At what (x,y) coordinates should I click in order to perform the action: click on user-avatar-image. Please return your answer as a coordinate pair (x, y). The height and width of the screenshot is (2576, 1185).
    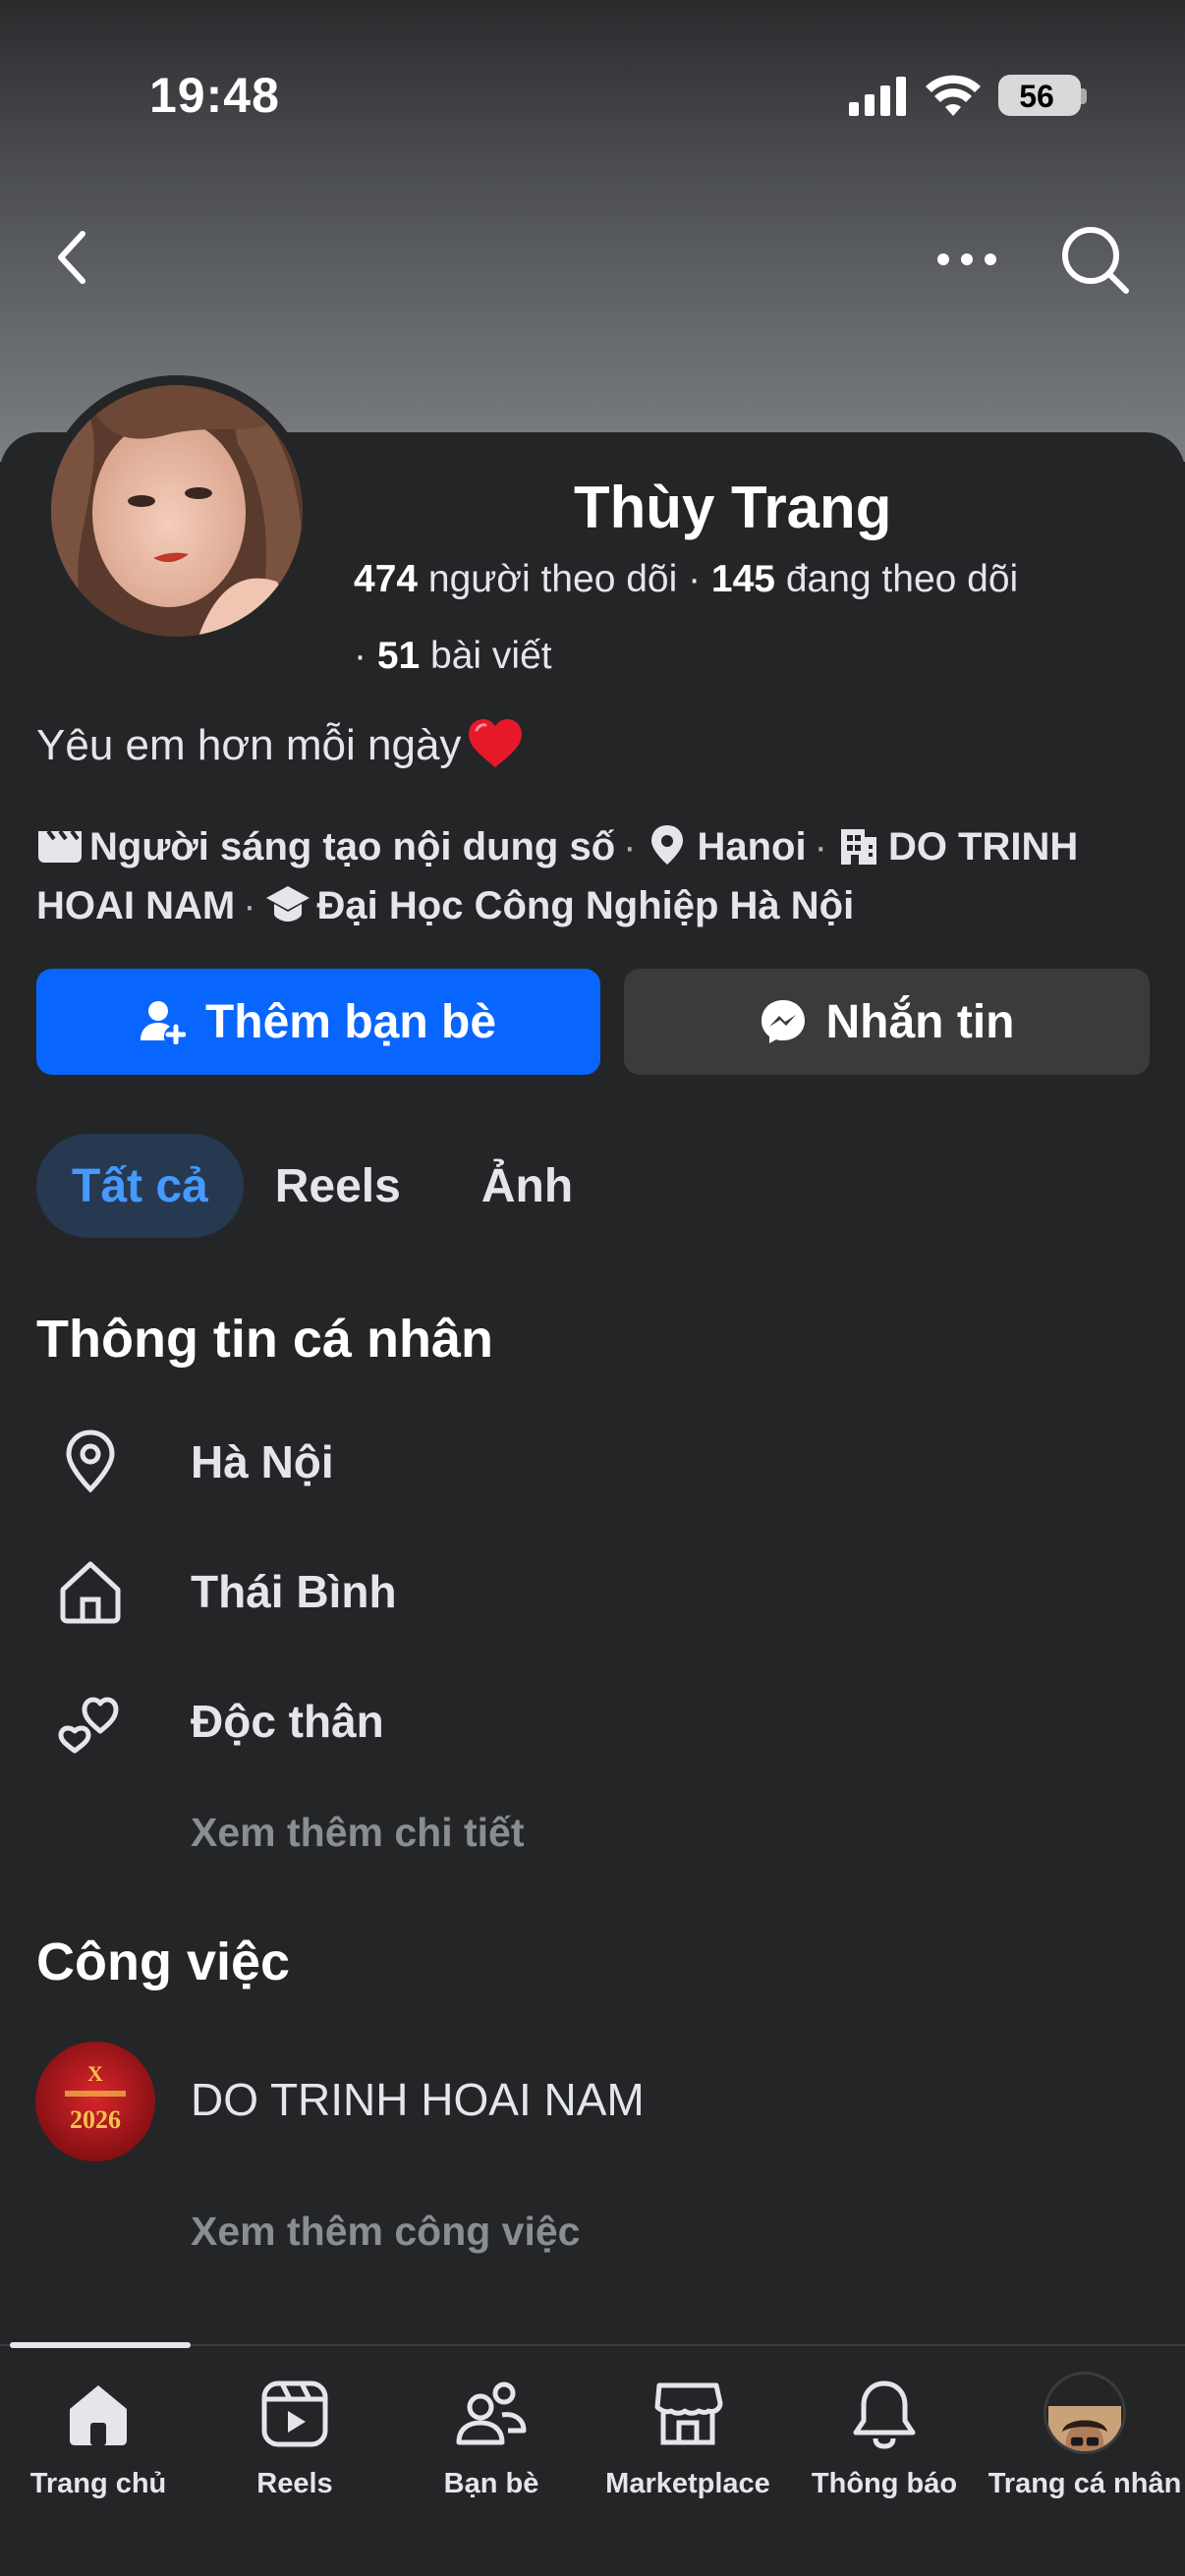
    Looking at the image, I should click on (1084, 2428).